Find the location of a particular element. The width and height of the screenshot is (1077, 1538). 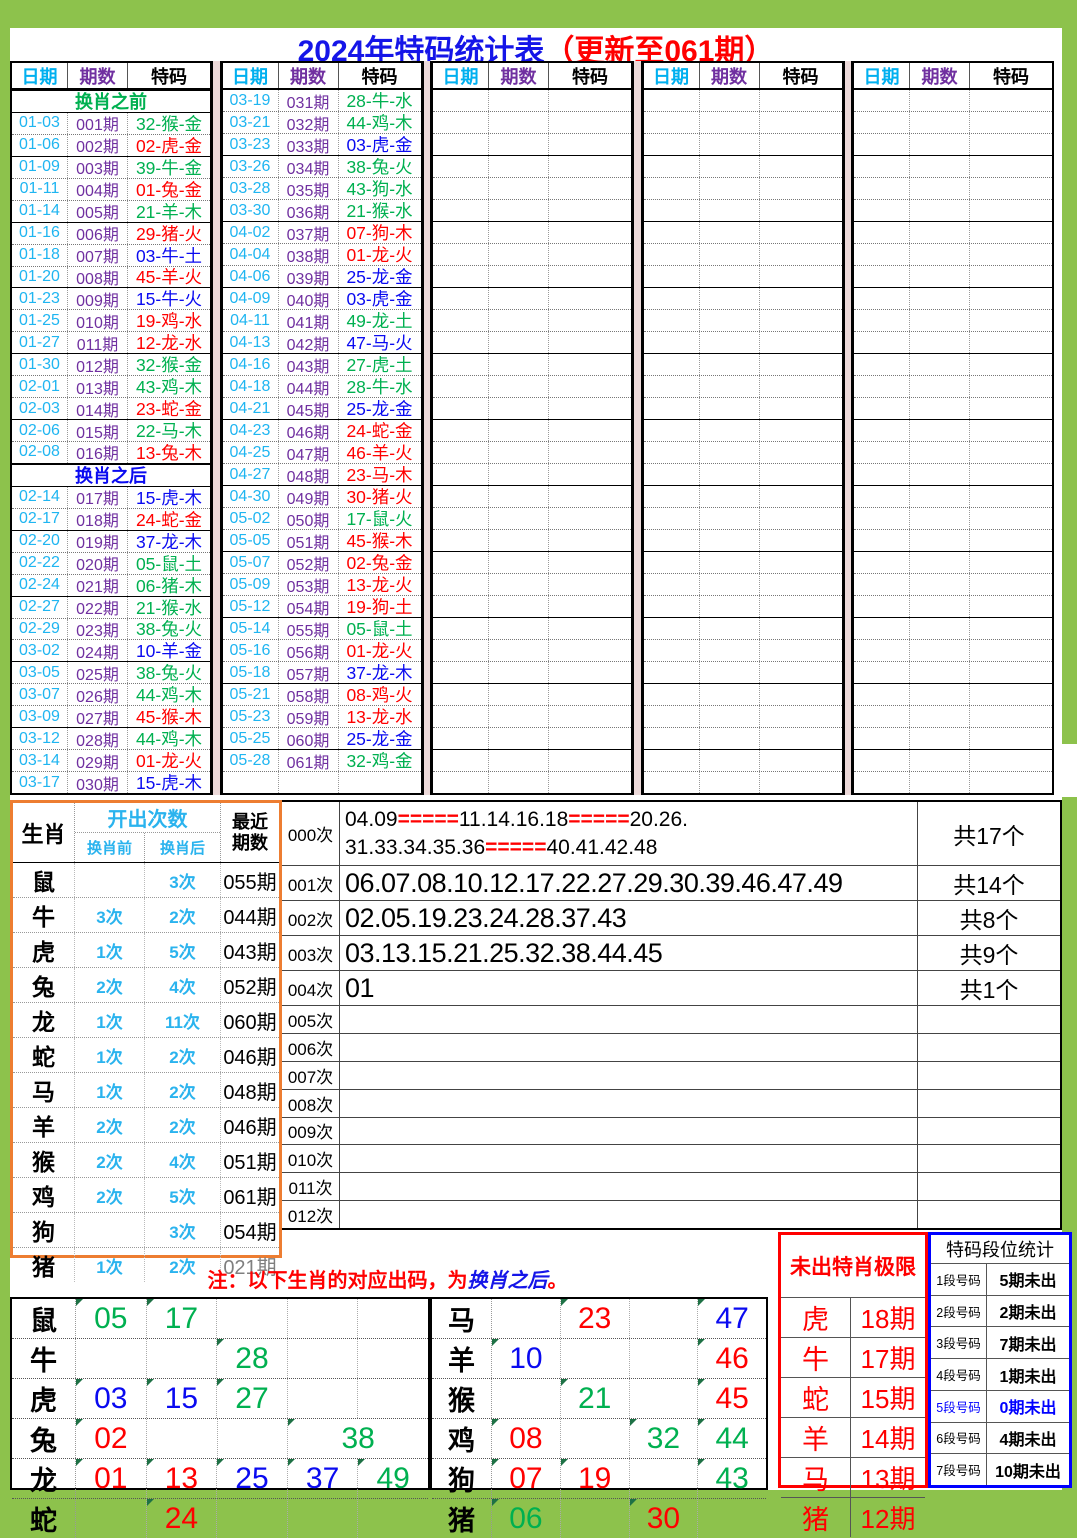

table-row: 03-28 035期 43-狗-水 is located at coordinates (321, 189).